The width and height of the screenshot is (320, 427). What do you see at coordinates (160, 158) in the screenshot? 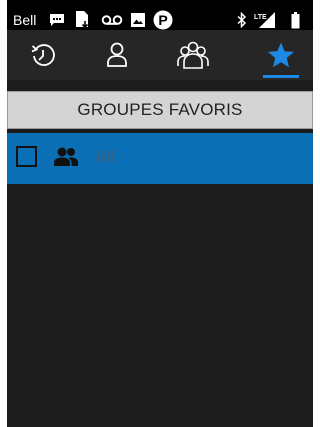
I see `list-item-group-all: All` at bounding box center [160, 158].